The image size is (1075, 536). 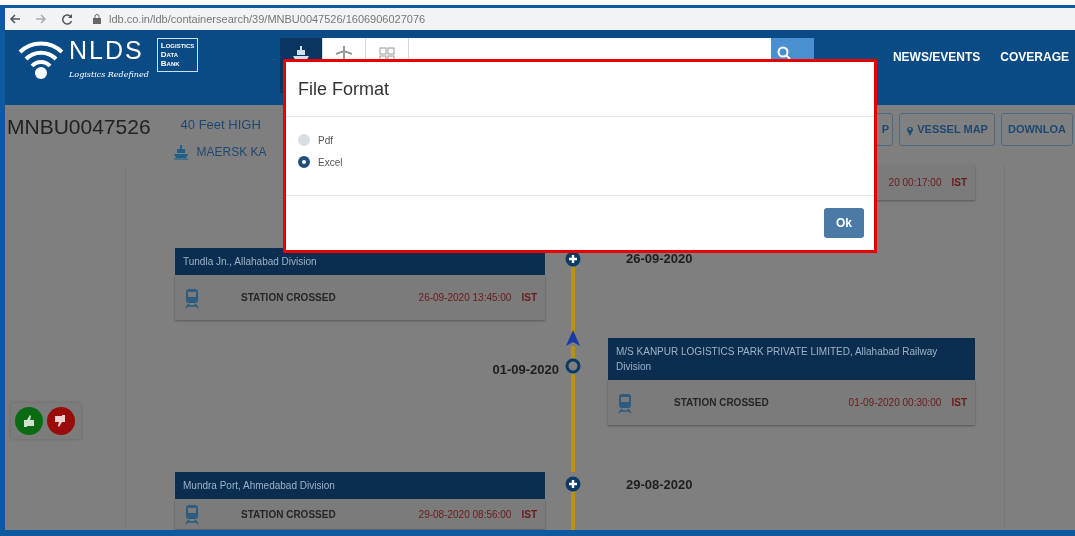 What do you see at coordinates (1034, 57) in the screenshot?
I see `nav-link: COVERAGE` at bounding box center [1034, 57].